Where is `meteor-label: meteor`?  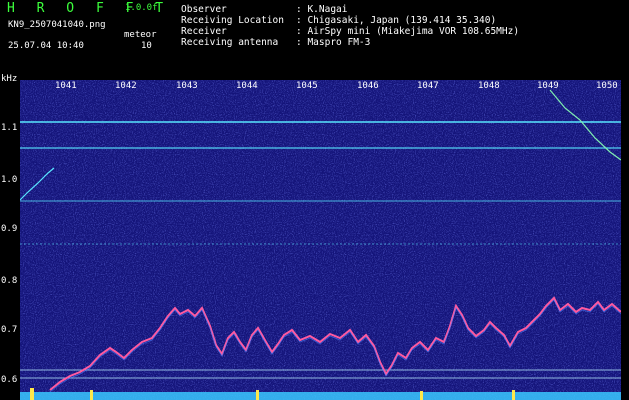 meteor-label: meteor is located at coordinates (140, 35).